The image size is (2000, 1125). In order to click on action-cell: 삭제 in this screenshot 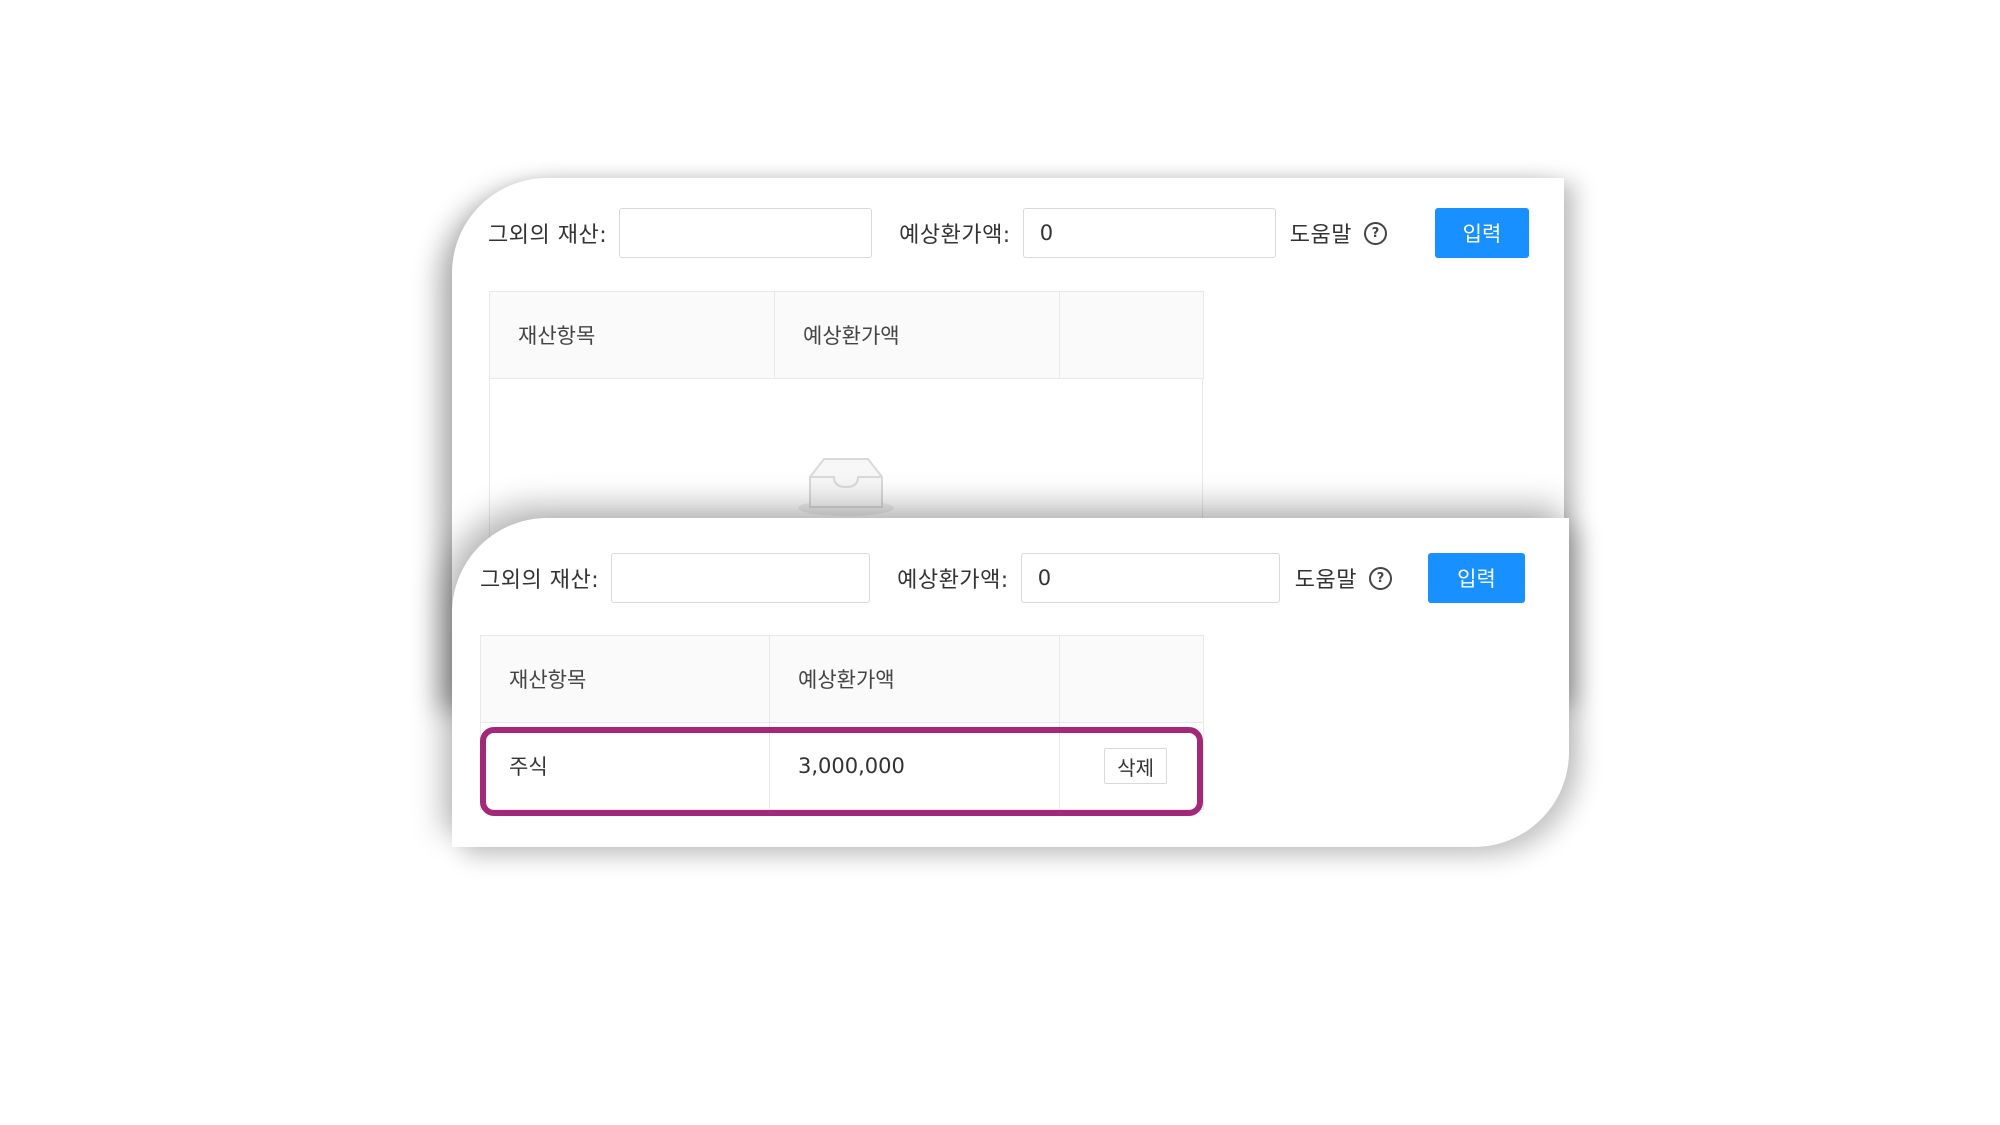, I will do `click(1131, 766)`.